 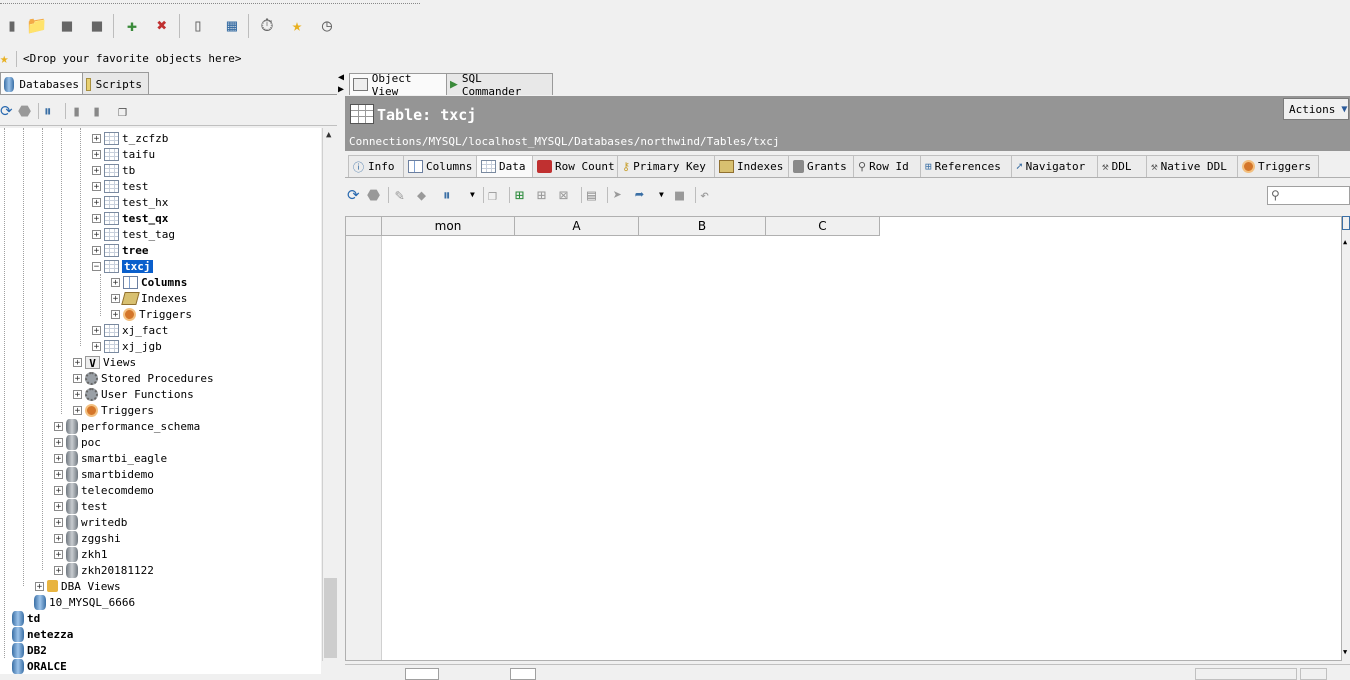 I want to click on tab-databases: Databases, so click(x=43, y=83).